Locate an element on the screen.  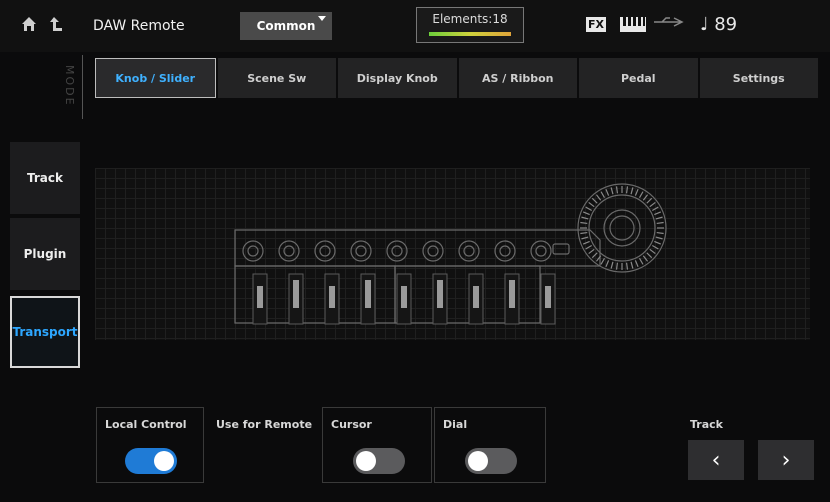
sidebar-item-transport: Transport is located at coordinates (45, 332).